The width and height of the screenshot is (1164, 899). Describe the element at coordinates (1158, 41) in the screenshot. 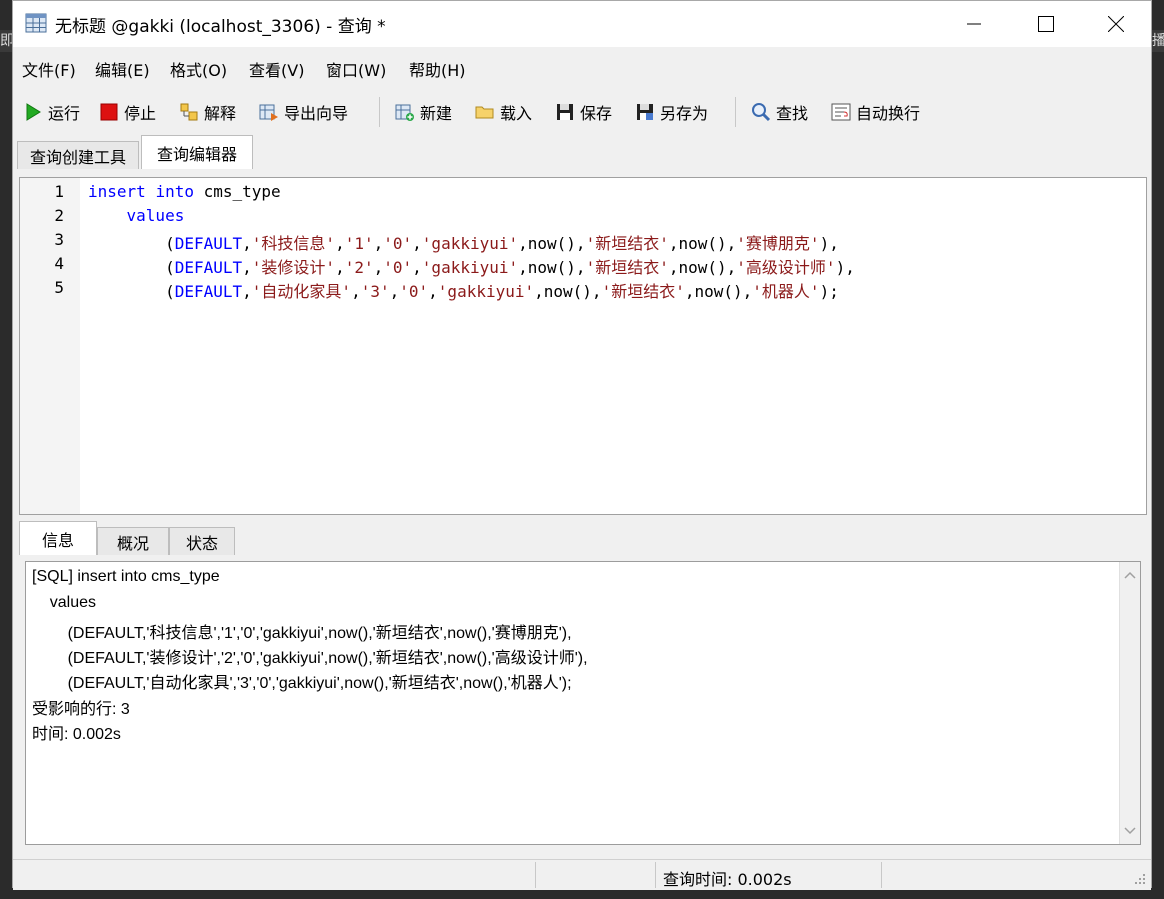

I see `background-text-right: 播` at that location.